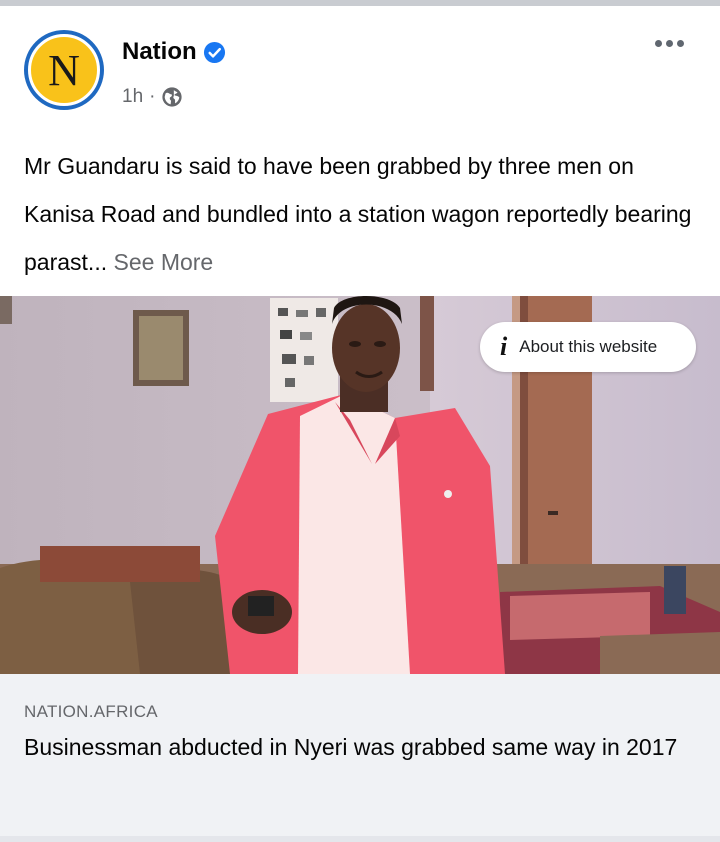 This screenshot has height=842, width=720. I want to click on post-meta: 1h ·, so click(152, 97).